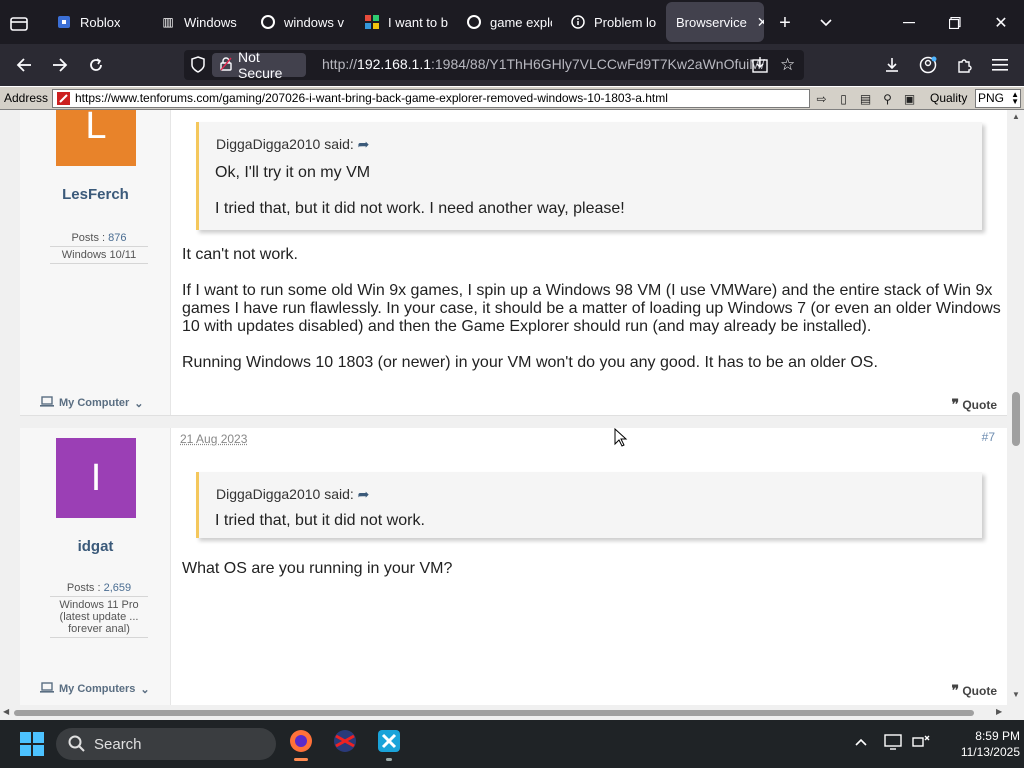  Describe the element at coordinates (955, 23) in the screenshot. I see `maximize-button` at that location.